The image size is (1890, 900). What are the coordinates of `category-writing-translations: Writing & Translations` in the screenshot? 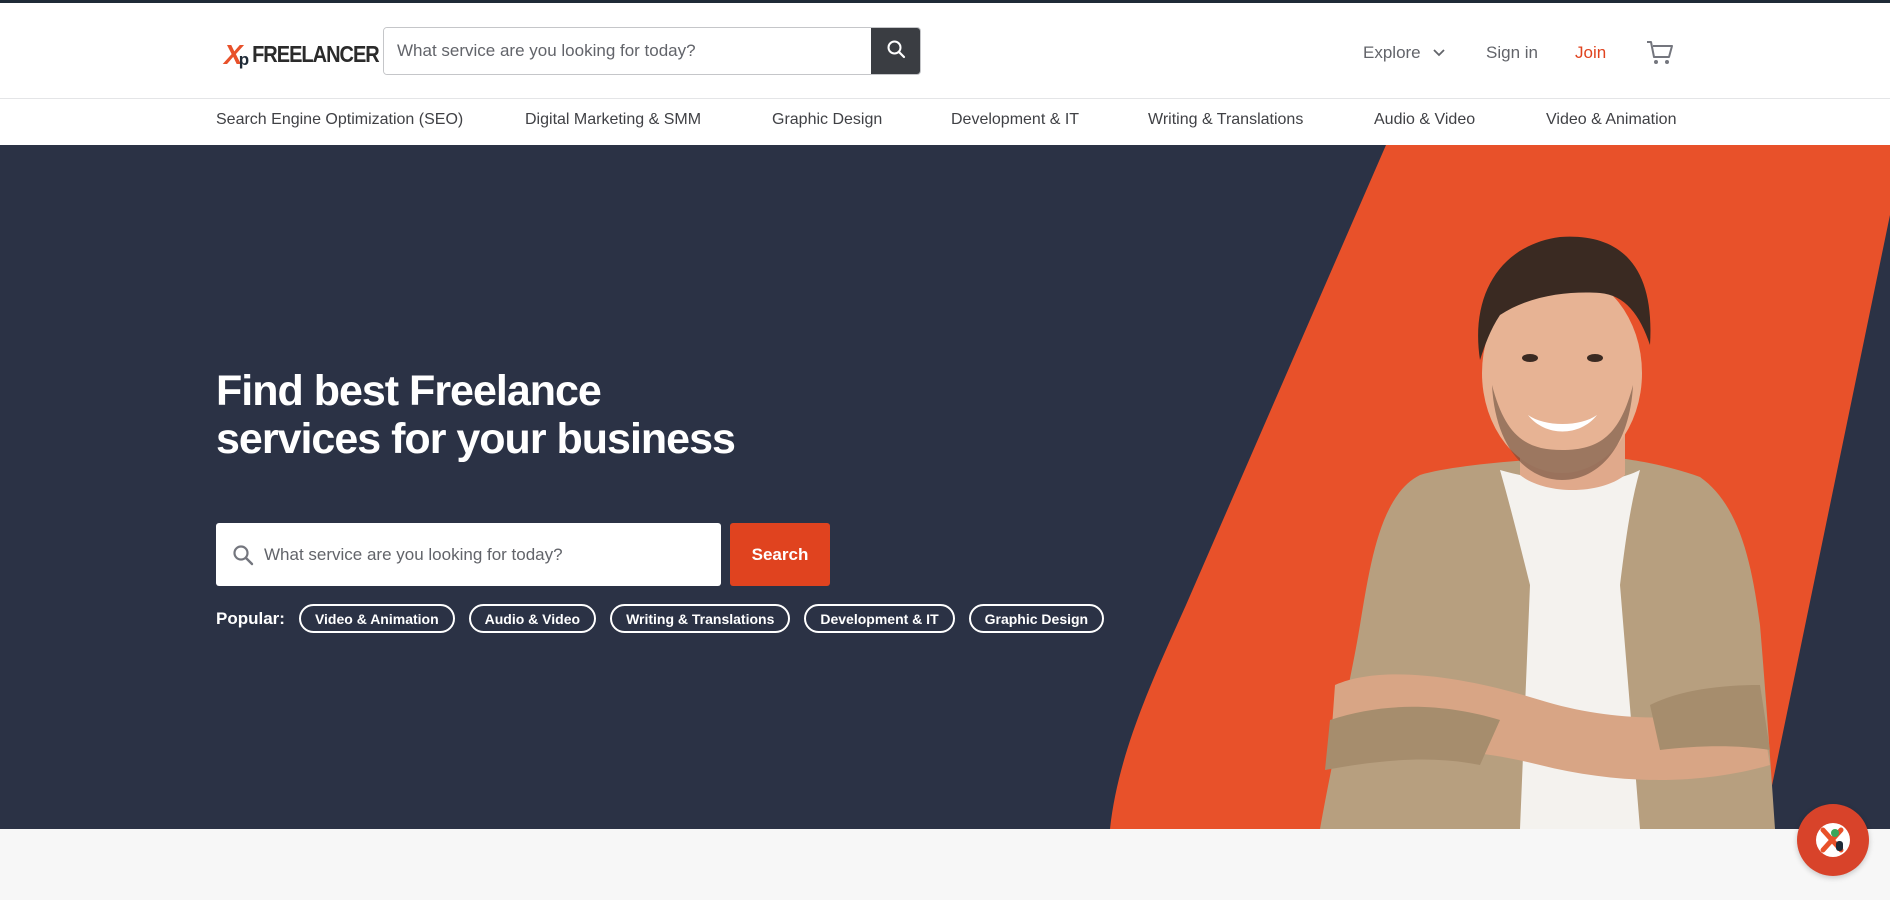 It's located at (1225, 120).